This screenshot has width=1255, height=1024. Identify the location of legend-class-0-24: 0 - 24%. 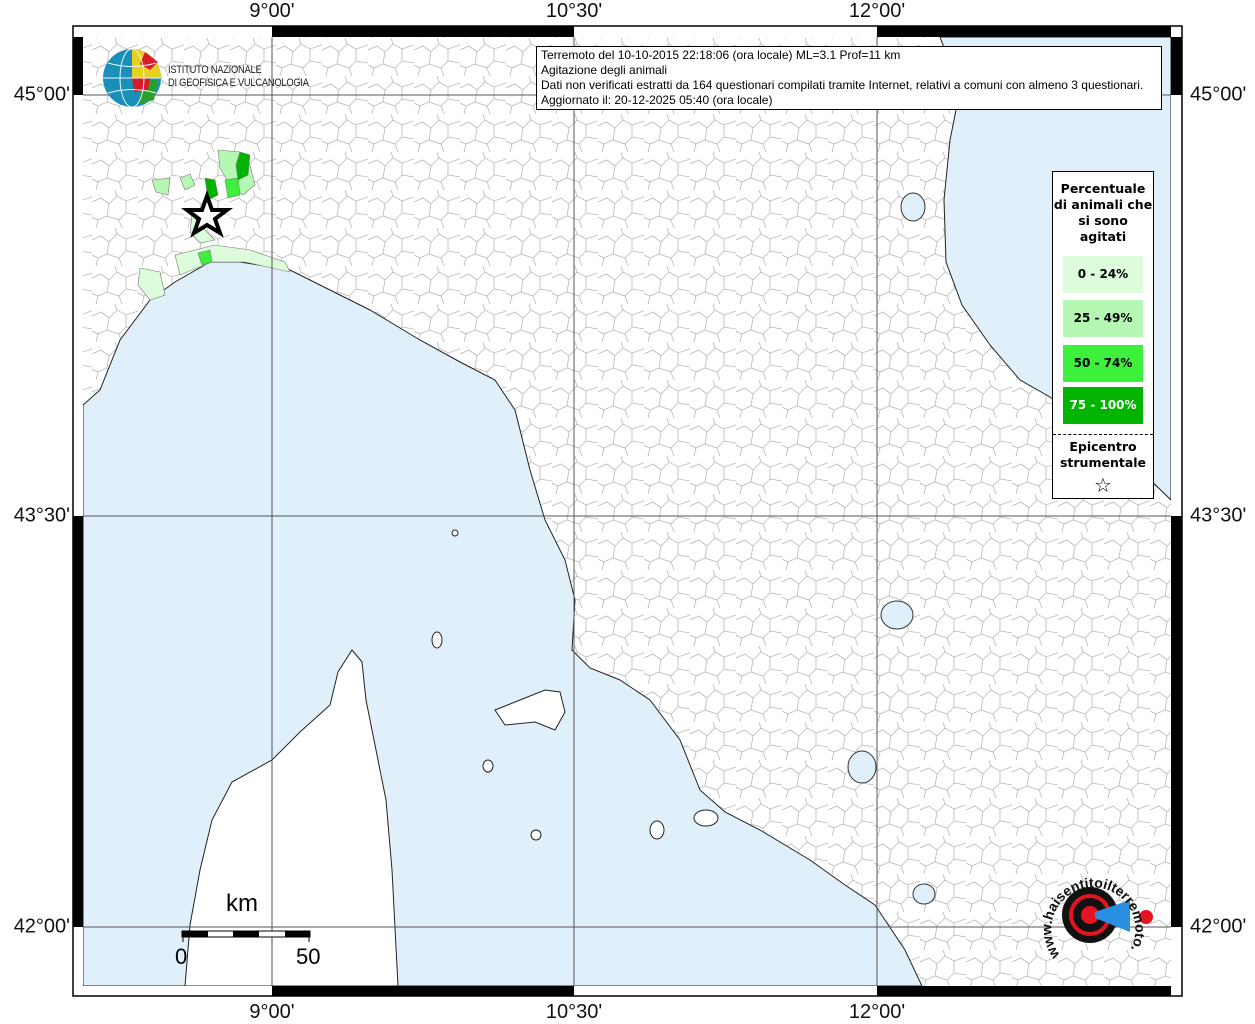
(1103, 274).